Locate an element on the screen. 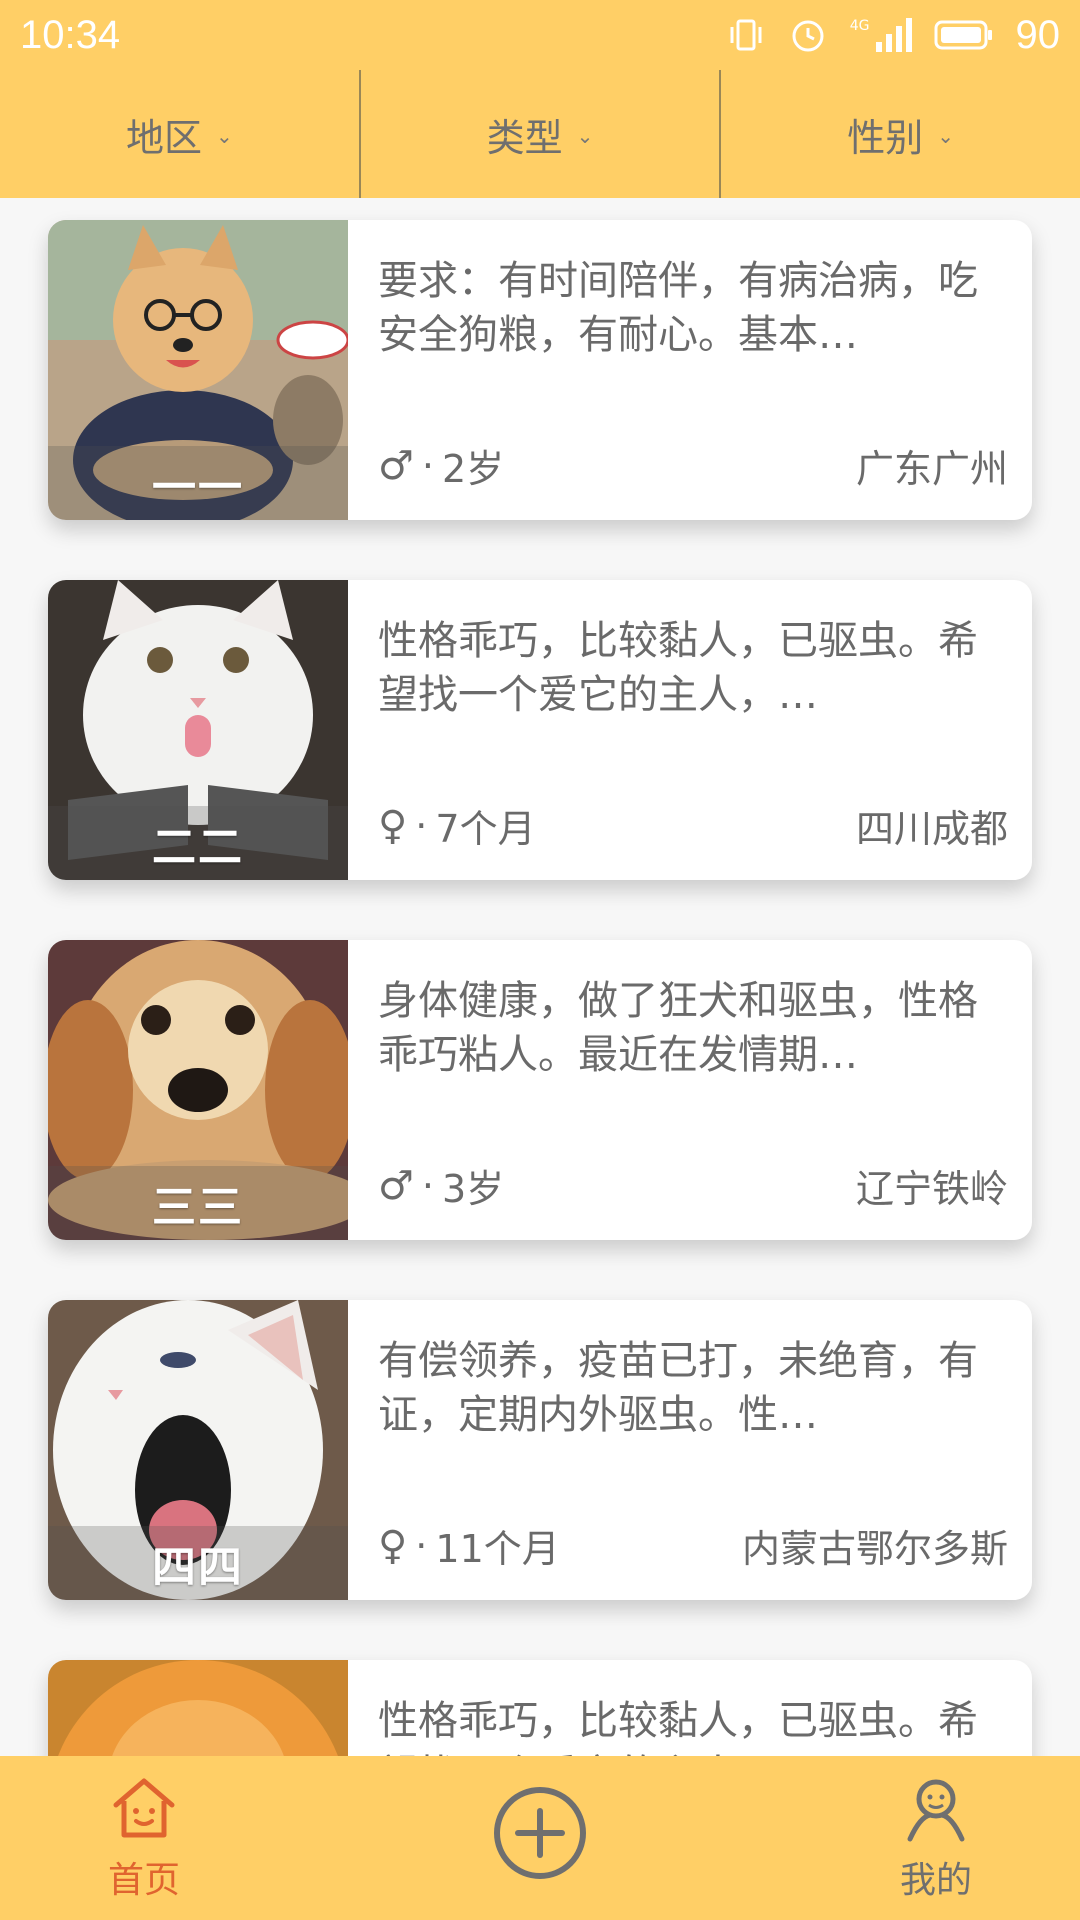 The image size is (1080, 1920). pet-location: 四川成都 is located at coordinates (931, 829).